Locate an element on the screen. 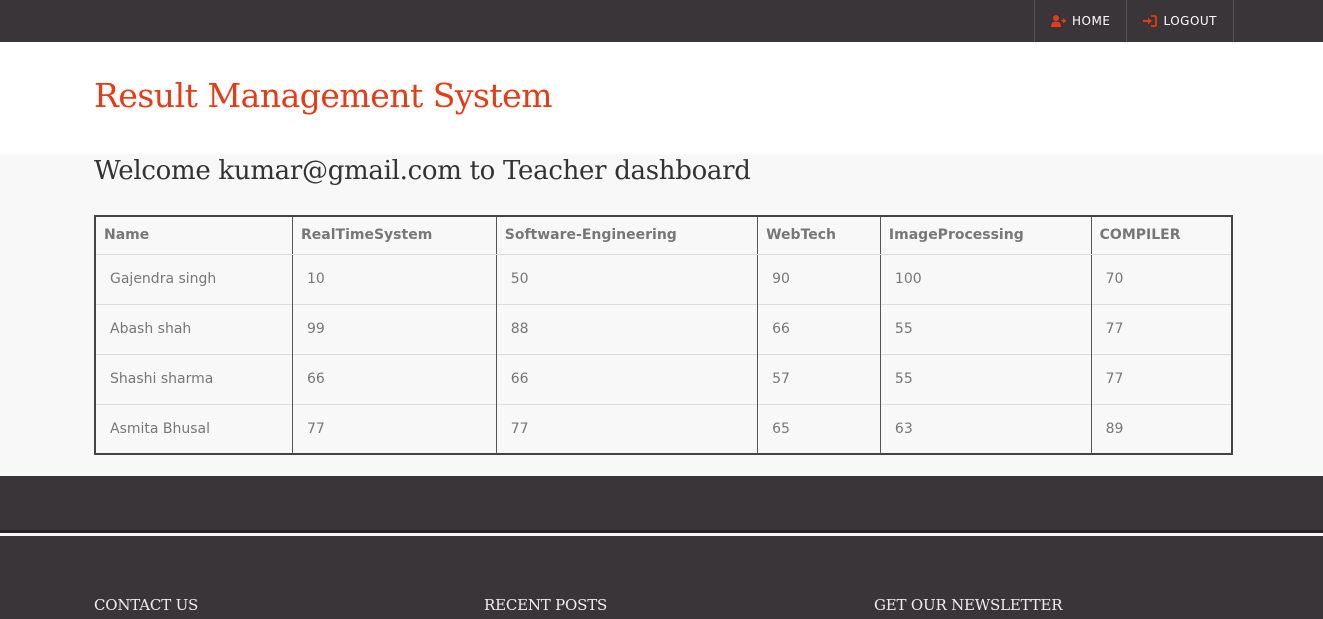  mark-cell: 10 is located at coordinates (394, 278).